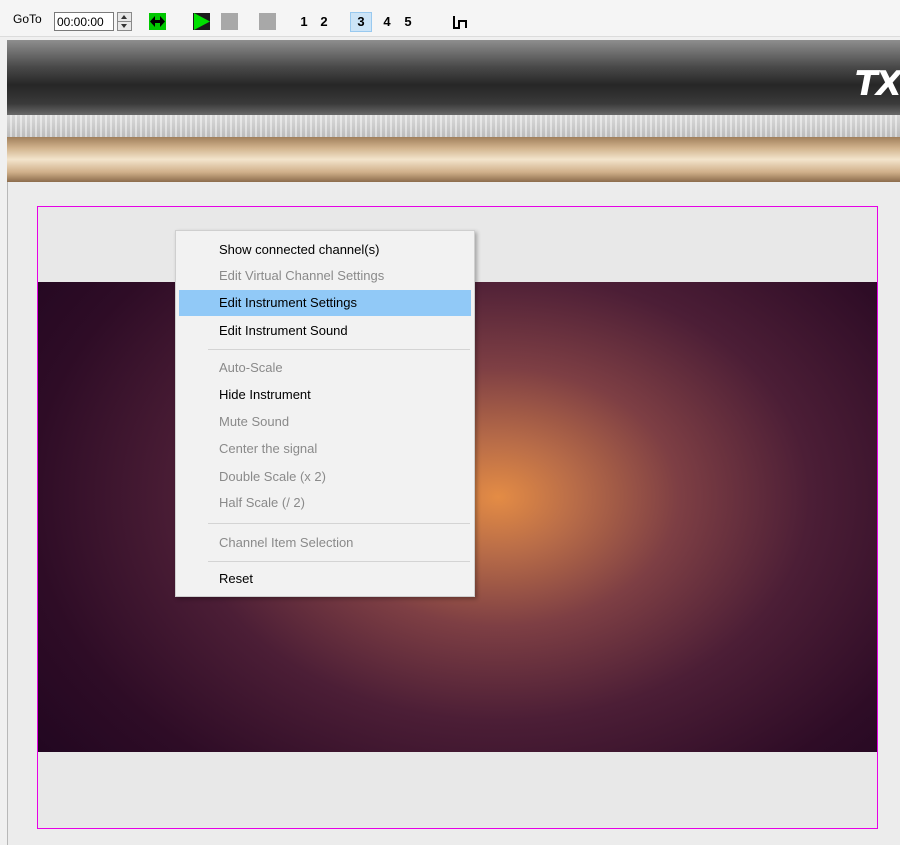 This screenshot has height=845, width=900. Describe the element at coordinates (325, 579) in the screenshot. I see `menu-item-reset: Reset` at that location.